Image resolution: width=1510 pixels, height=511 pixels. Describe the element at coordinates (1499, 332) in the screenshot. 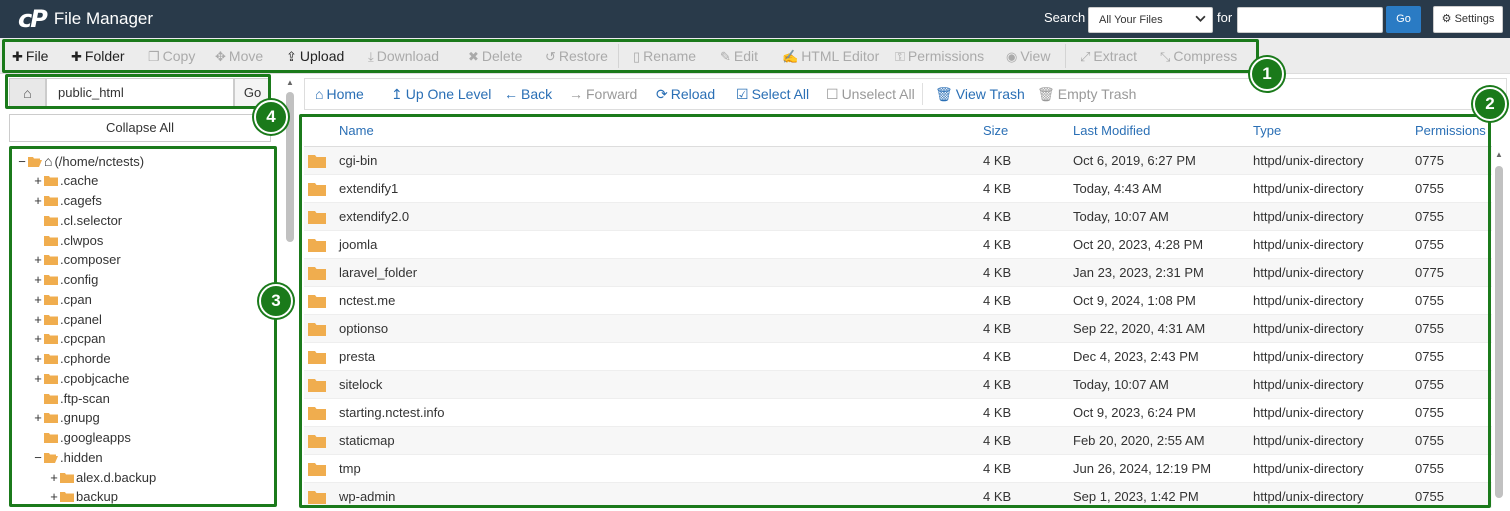

I see `table-scroll-thumb` at that location.